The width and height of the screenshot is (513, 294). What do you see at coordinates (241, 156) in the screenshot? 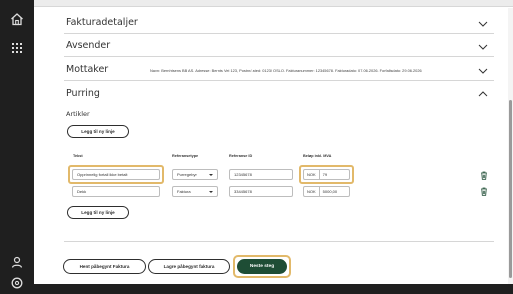
I see `column-header-referanse-id: Referanse ID` at bounding box center [241, 156].